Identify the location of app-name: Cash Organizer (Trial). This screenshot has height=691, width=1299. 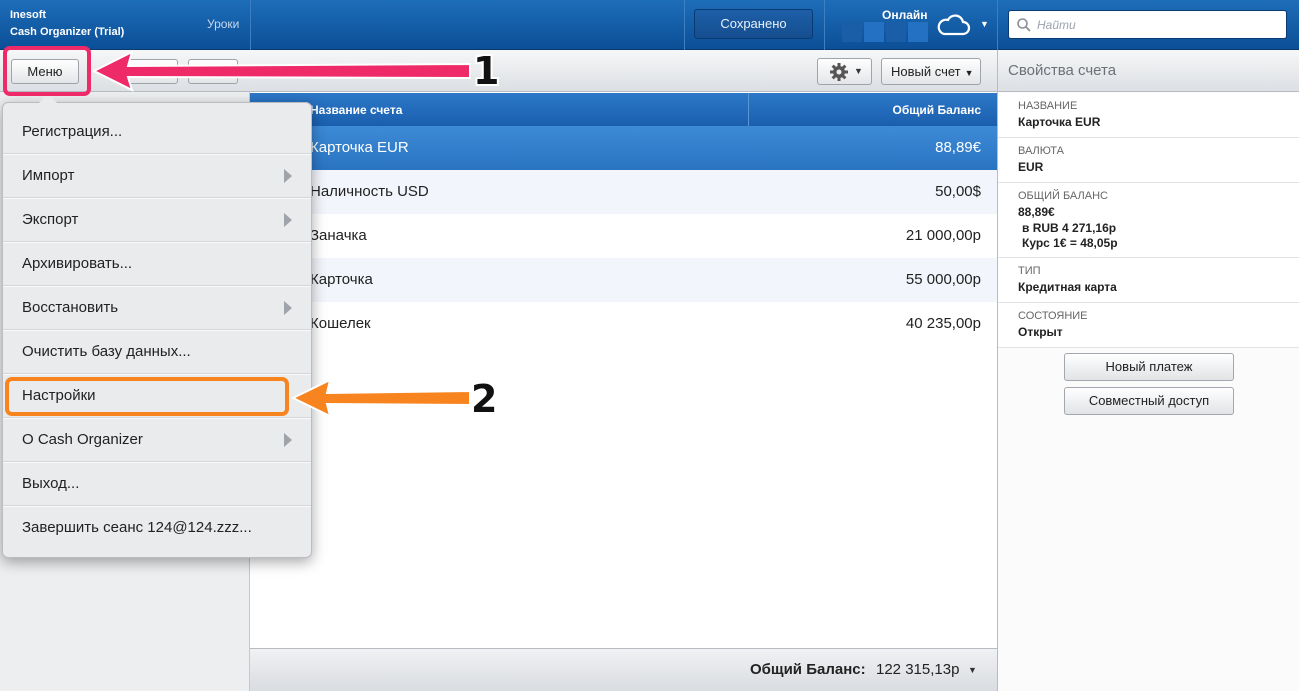
(67, 32).